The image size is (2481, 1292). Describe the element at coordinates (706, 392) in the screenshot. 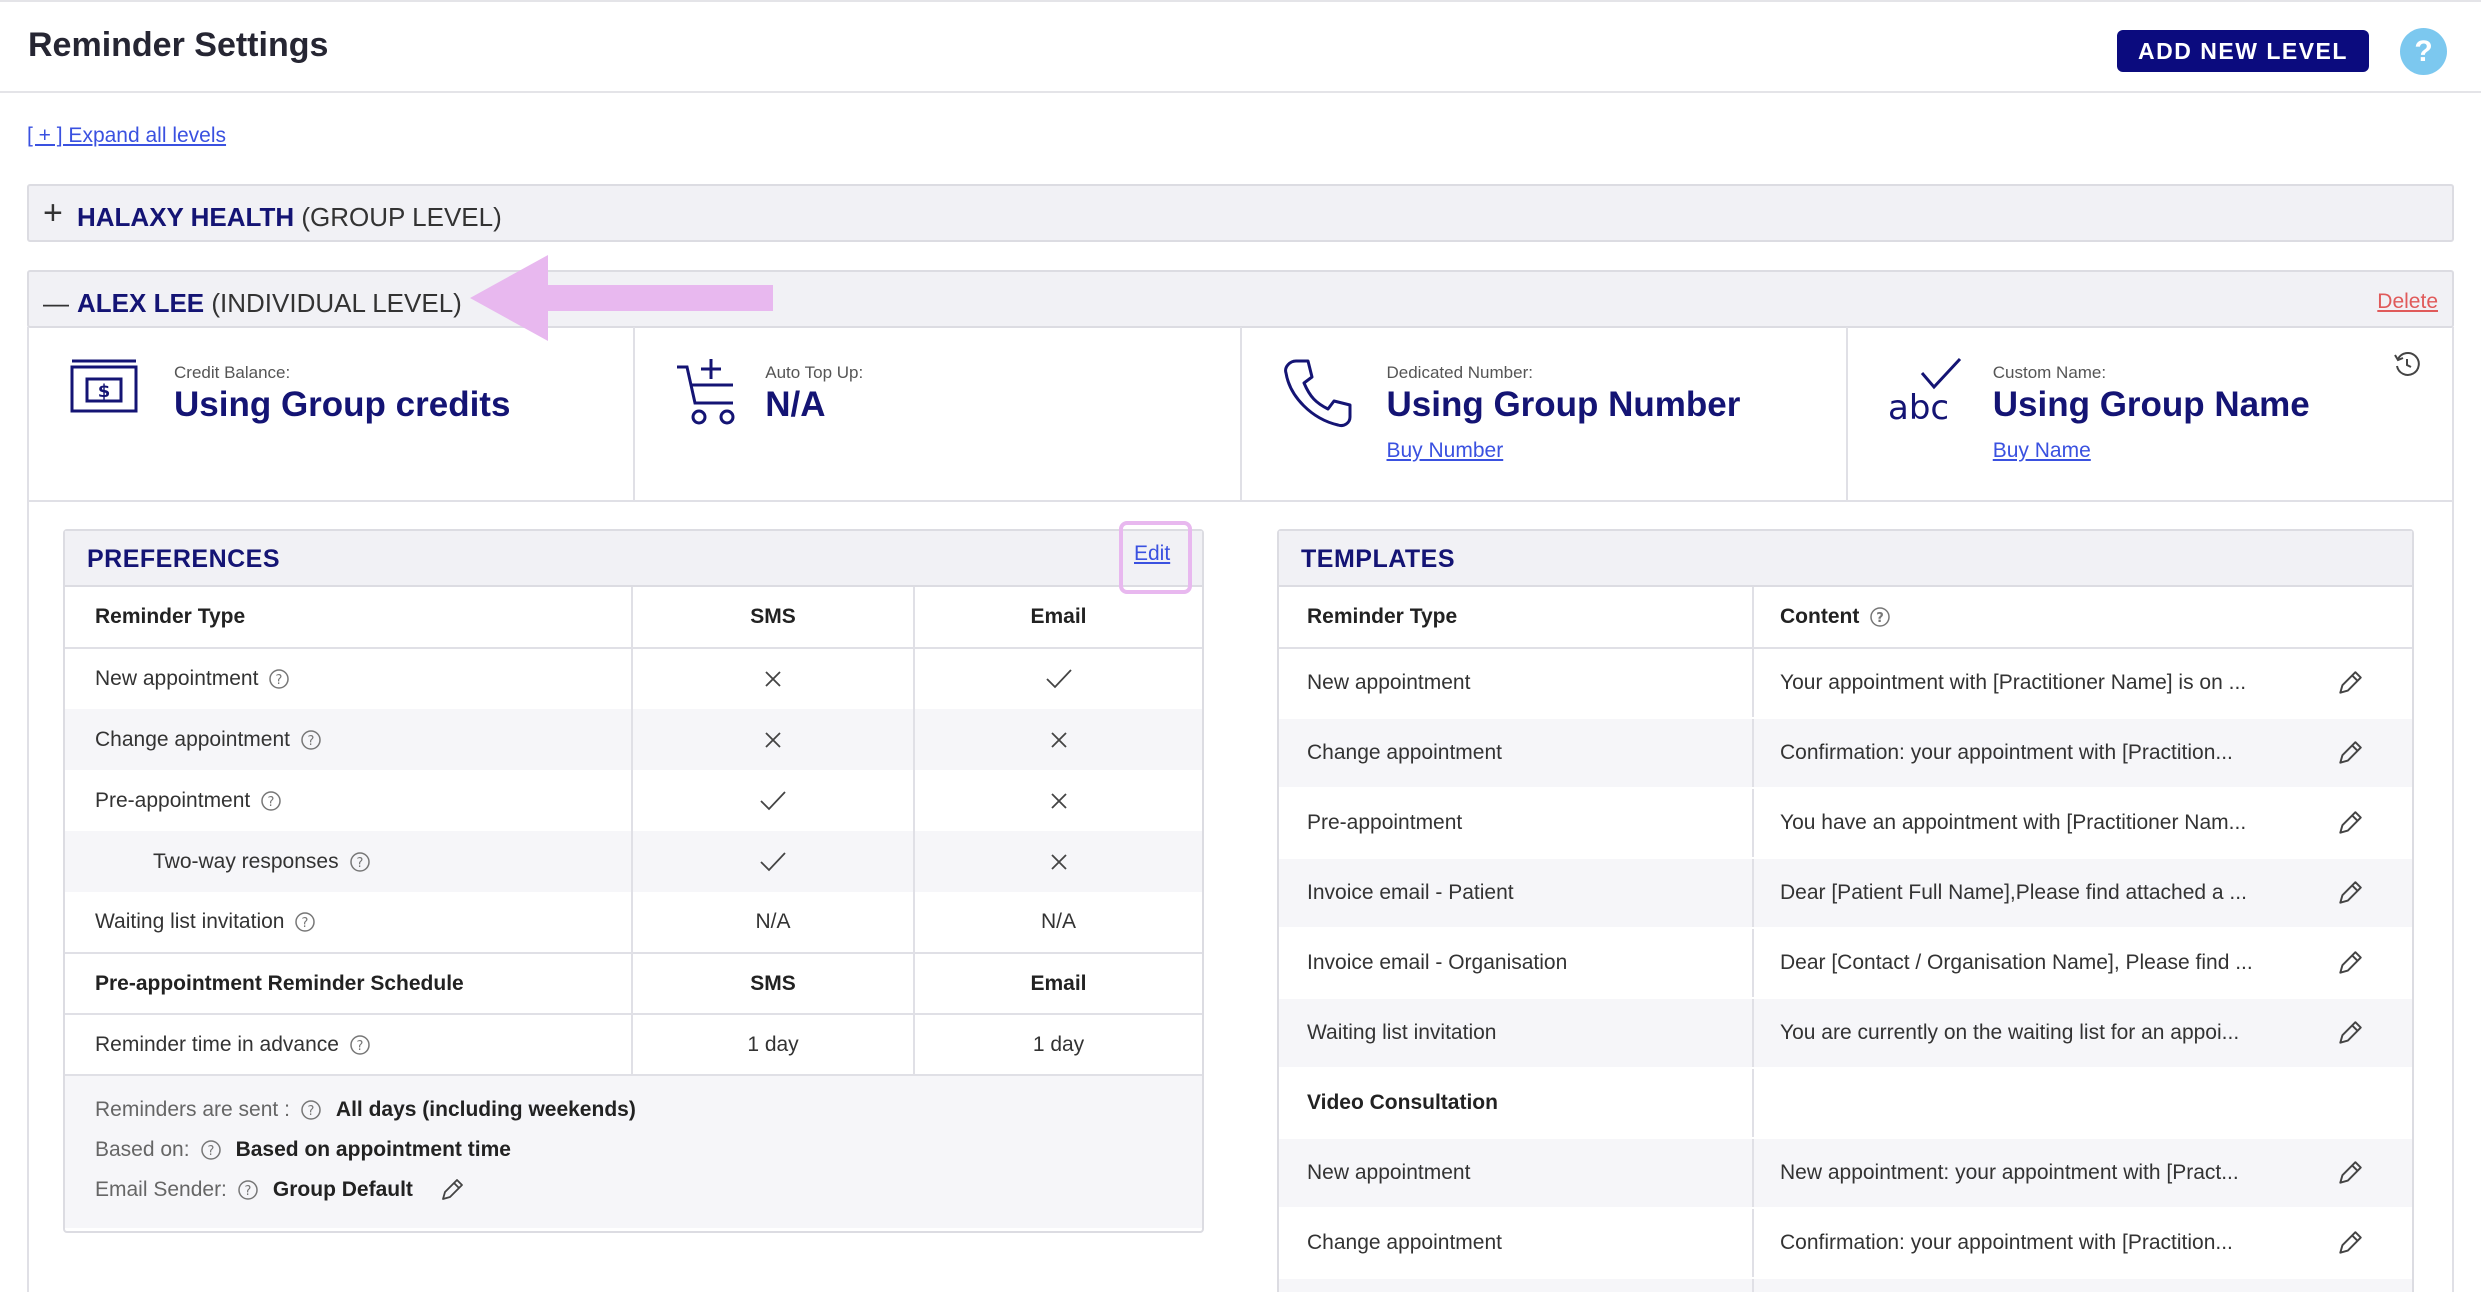

I see `cart-add-icon` at that location.